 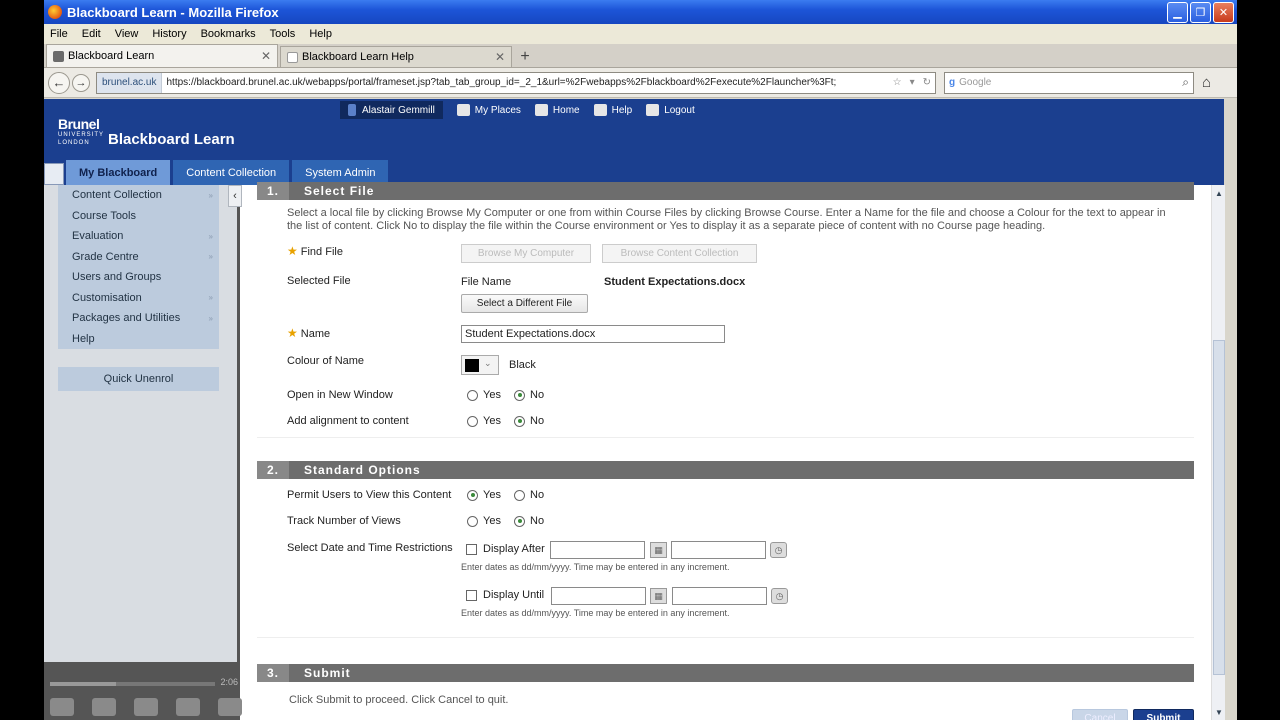 I want to click on sidebar-item-help: Help, so click(x=138, y=339).